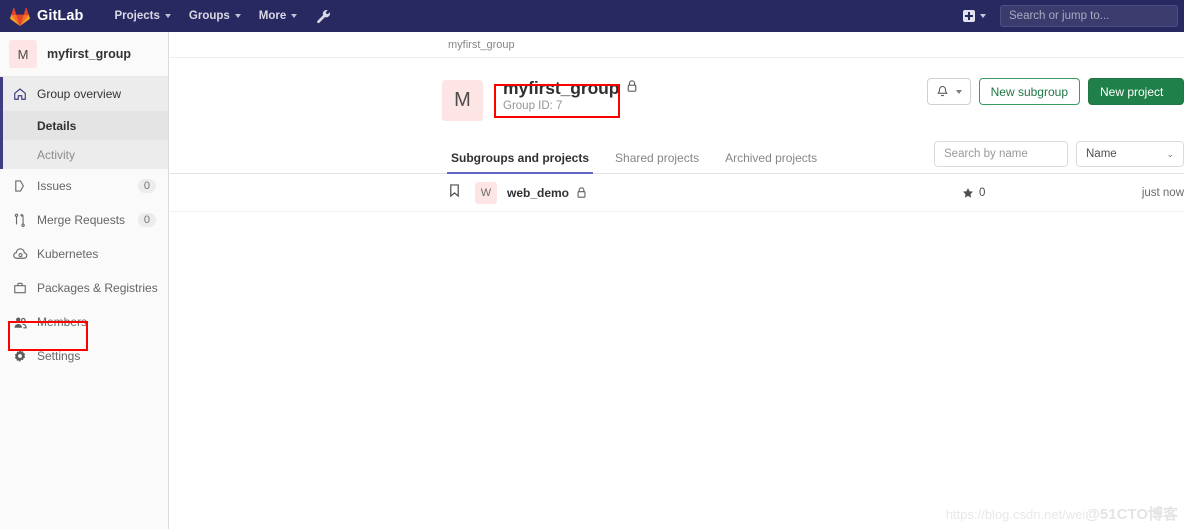  Describe the element at coordinates (968, 192) in the screenshot. I see `star-icon` at that location.